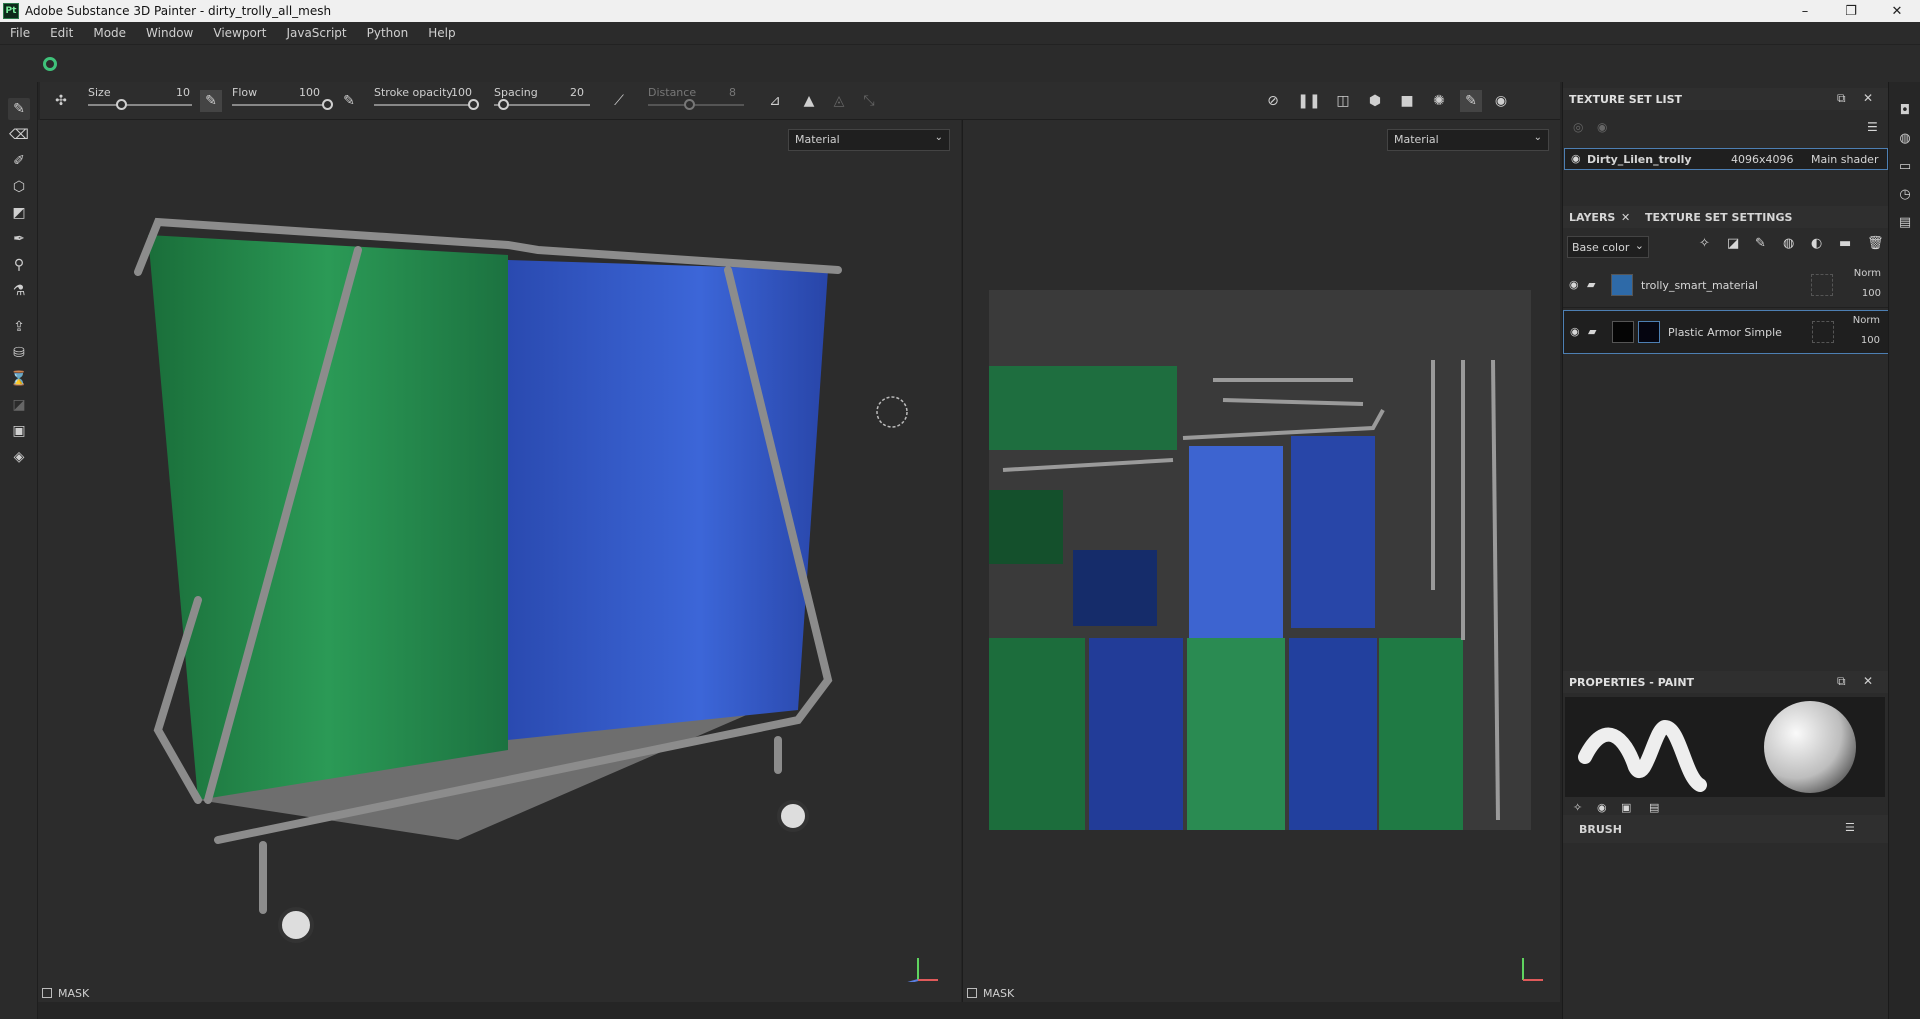  I want to click on layer-row: ◉ ▰ trolly_smart_material Norm 100, so click(1726, 286).